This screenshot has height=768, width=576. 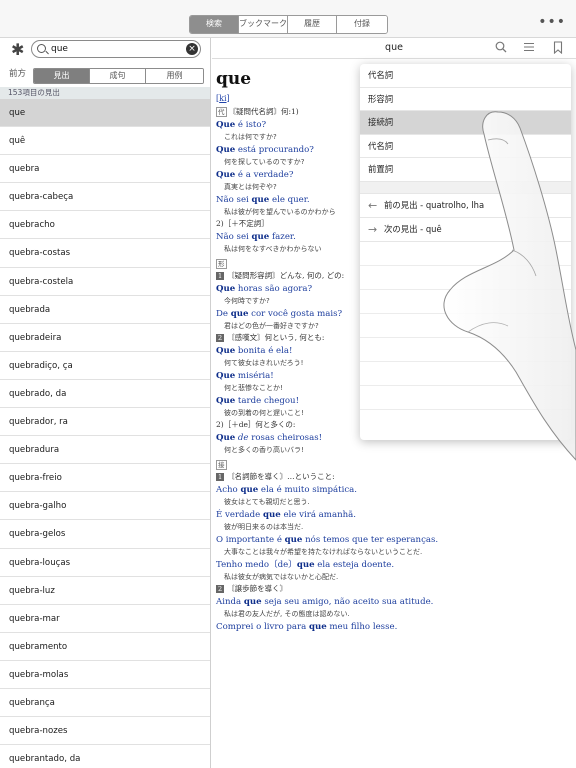 What do you see at coordinates (111, 49) in the screenshot?
I see `search-input` at bounding box center [111, 49].